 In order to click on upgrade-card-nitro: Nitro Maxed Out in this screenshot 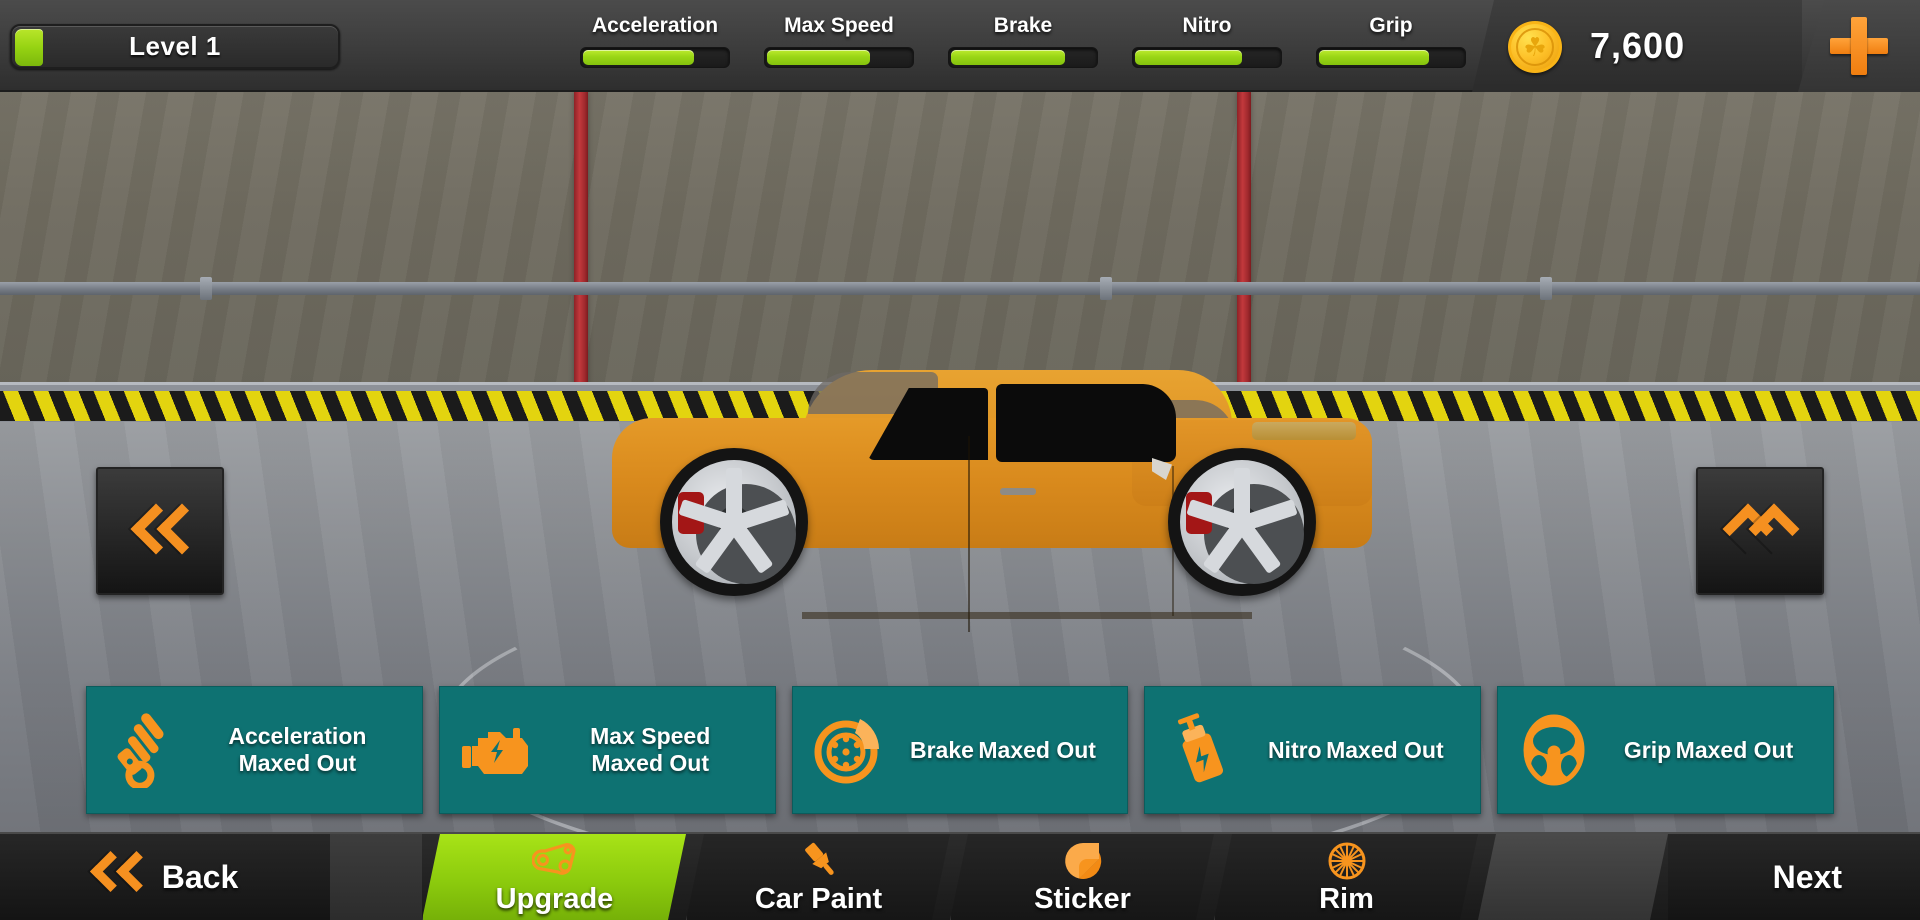, I will do `click(1313, 750)`.